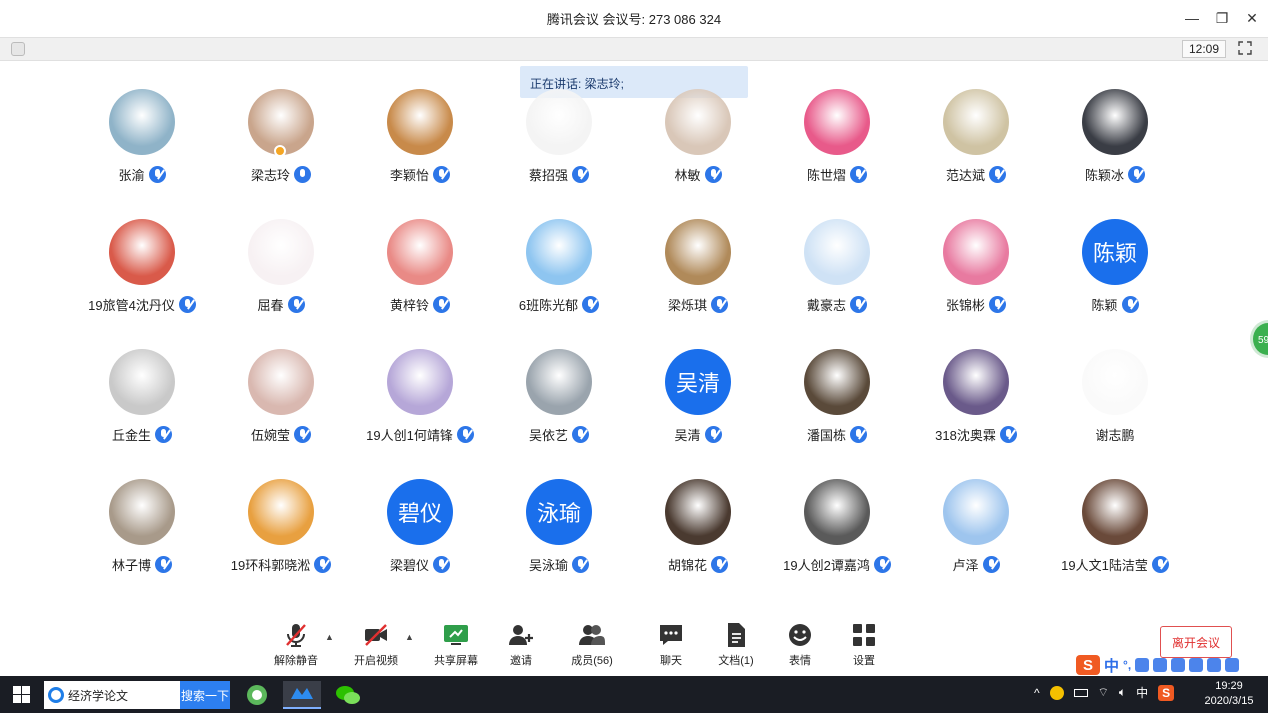 The image size is (1268, 713). I want to click on participant-name: 梁碧仪, so click(409, 565).